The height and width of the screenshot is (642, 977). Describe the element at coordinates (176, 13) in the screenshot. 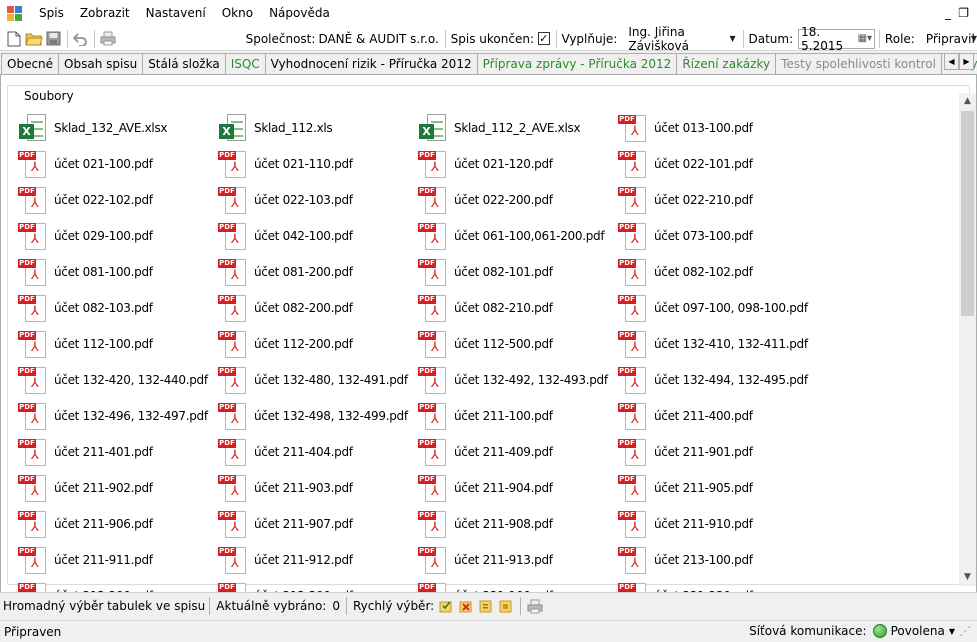

I see `menu-nastaveni: Nastavení` at that location.